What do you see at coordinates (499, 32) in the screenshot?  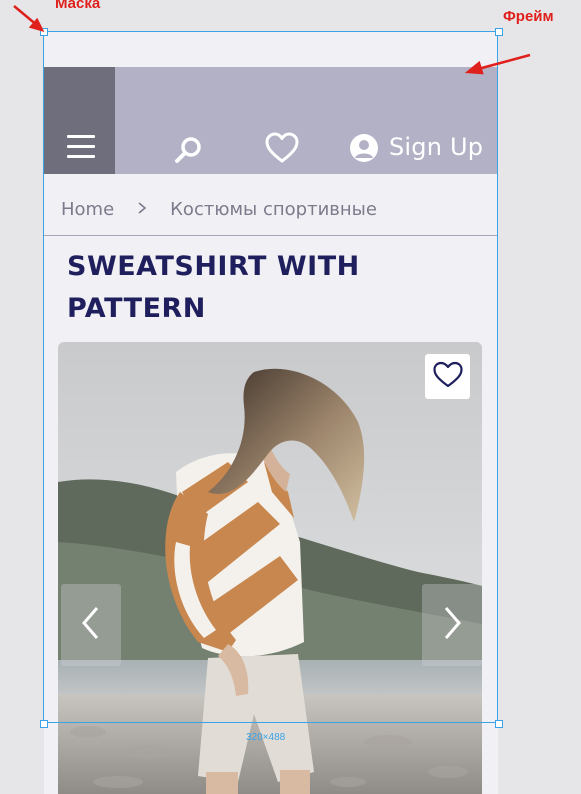 I see `selection-handle-top-right` at bounding box center [499, 32].